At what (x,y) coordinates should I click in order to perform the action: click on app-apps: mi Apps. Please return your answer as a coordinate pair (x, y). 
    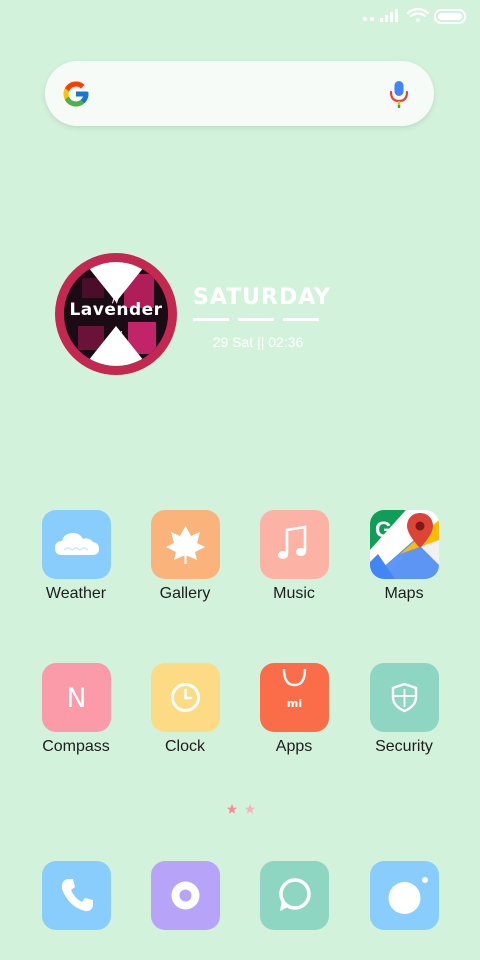
    Looking at the image, I should click on (294, 709).